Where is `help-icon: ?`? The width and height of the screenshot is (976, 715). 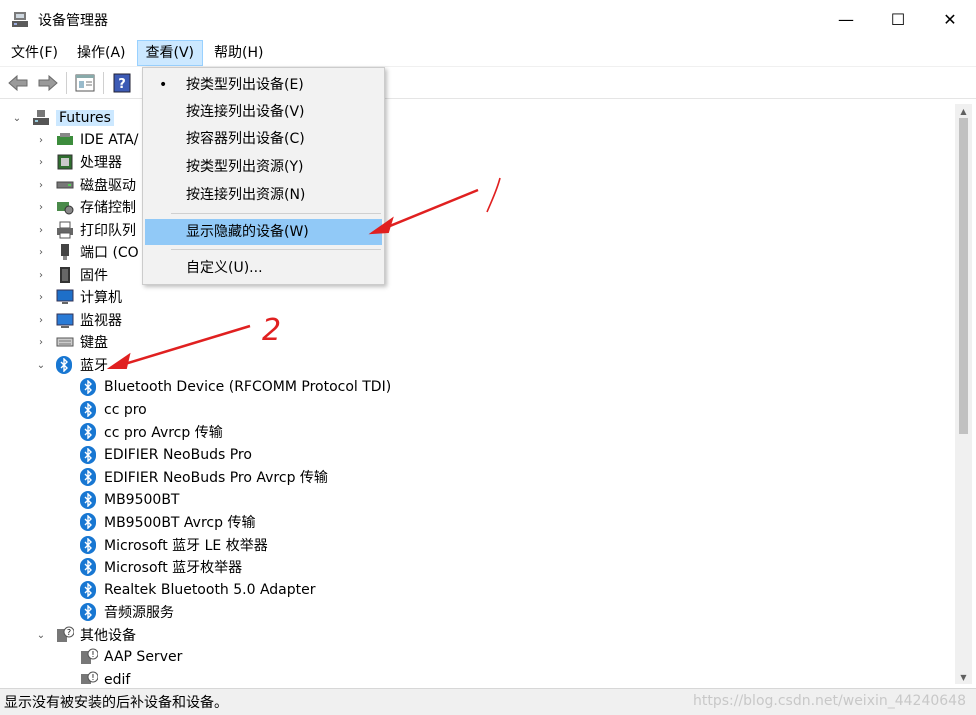 help-icon: ? is located at coordinates (122, 82).